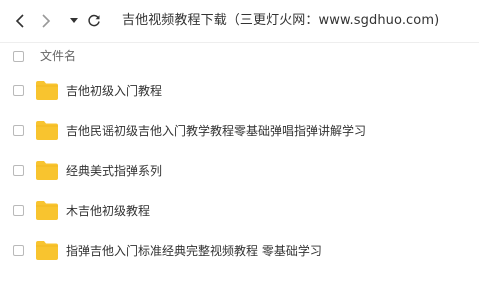 This screenshot has width=479, height=297. What do you see at coordinates (239, 171) in the screenshot?
I see `file-row: 经典美式指弹系列` at bounding box center [239, 171].